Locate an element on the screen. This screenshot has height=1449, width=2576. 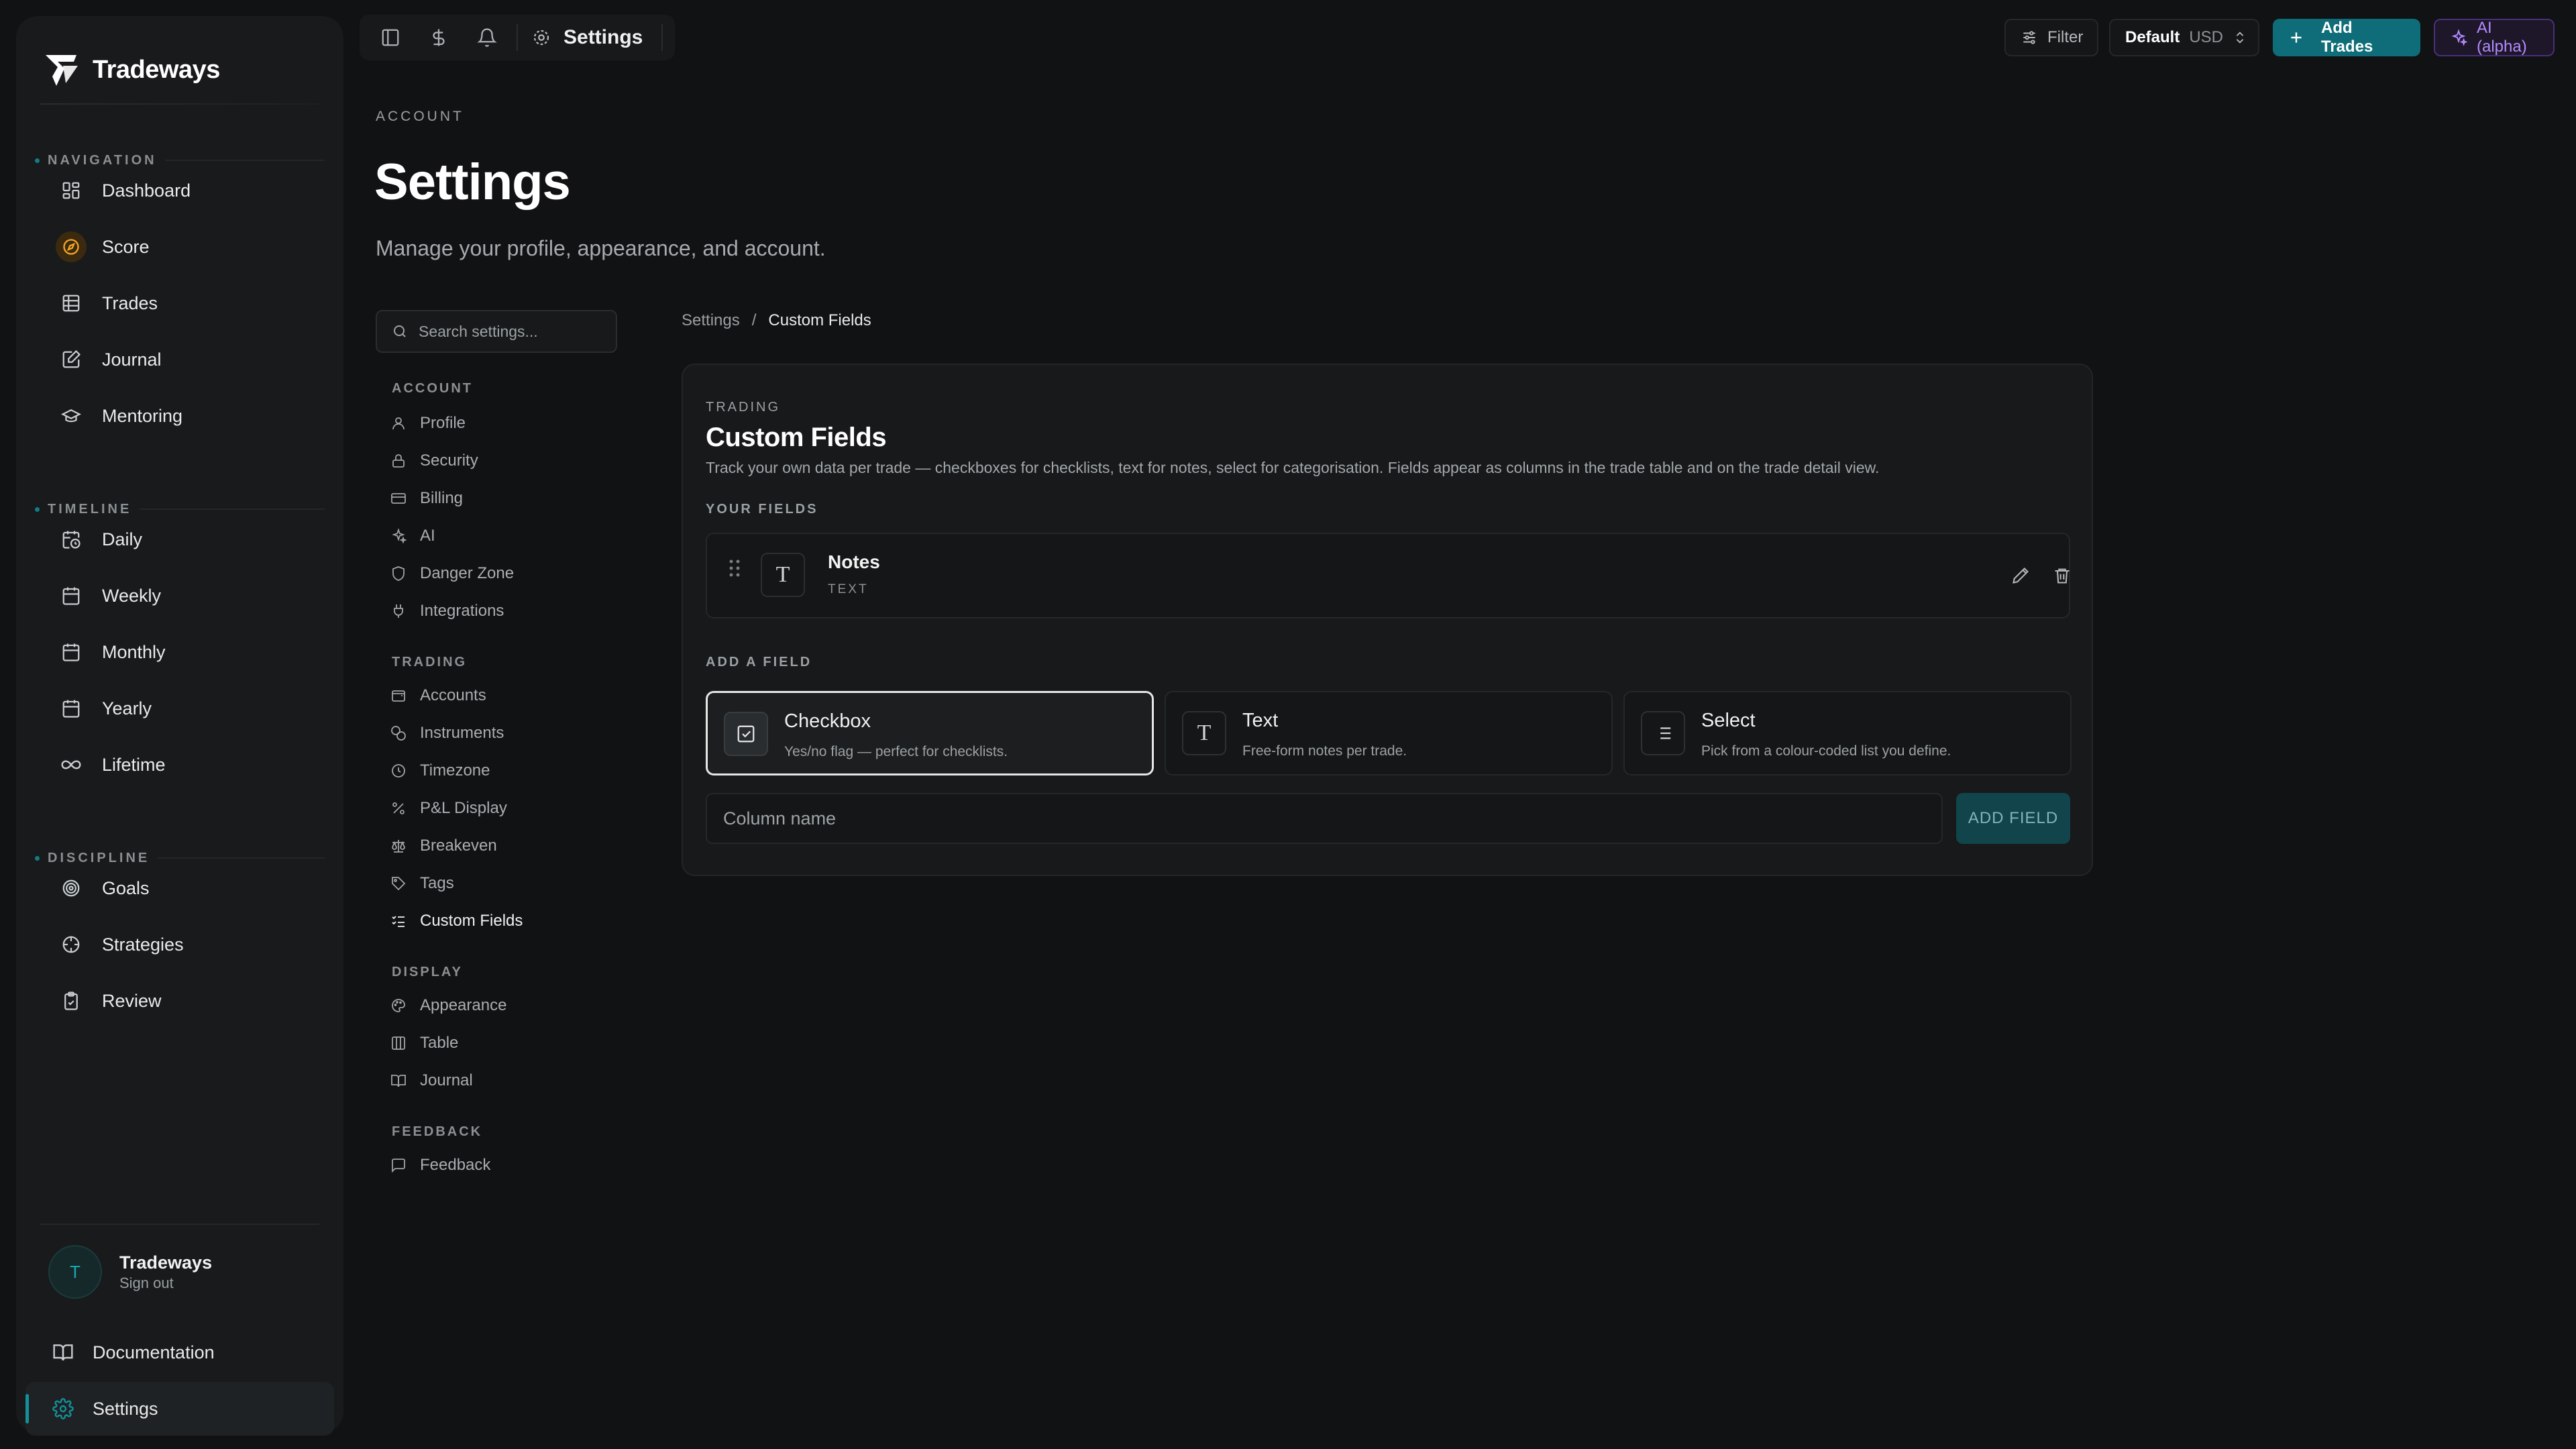
settings-item-tags: Tags is located at coordinates (421, 883).